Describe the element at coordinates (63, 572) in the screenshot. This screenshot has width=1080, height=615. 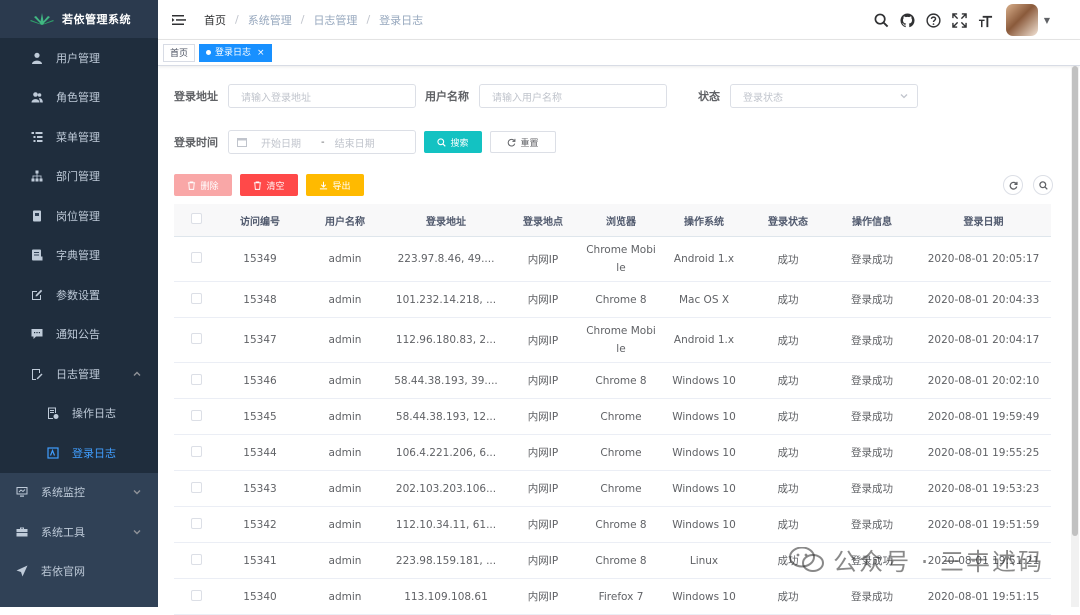
I see `sidebar-item-label: 若依官网` at that location.